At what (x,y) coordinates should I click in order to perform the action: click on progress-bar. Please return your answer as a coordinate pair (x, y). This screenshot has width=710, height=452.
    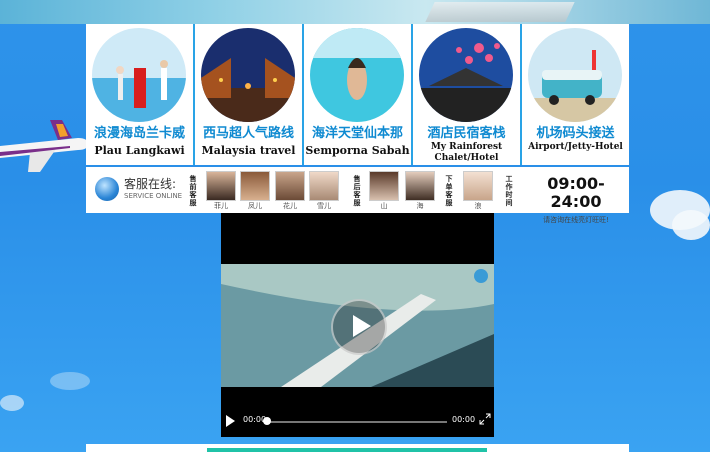
    Looking at the image, I should click on (357, 422).